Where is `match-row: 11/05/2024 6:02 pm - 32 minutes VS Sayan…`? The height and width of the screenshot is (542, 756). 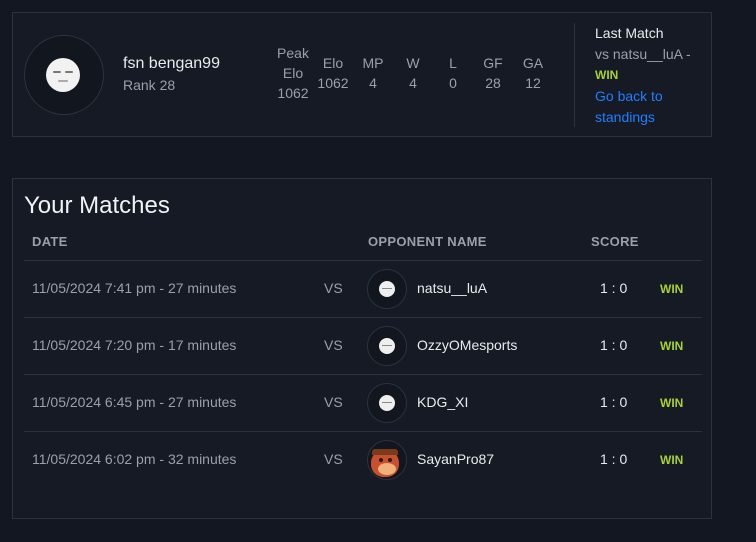 match-row: 11/05/2024 6:02 pm - 32 minutes VS Sayan… is located at coordinates (363, 459).